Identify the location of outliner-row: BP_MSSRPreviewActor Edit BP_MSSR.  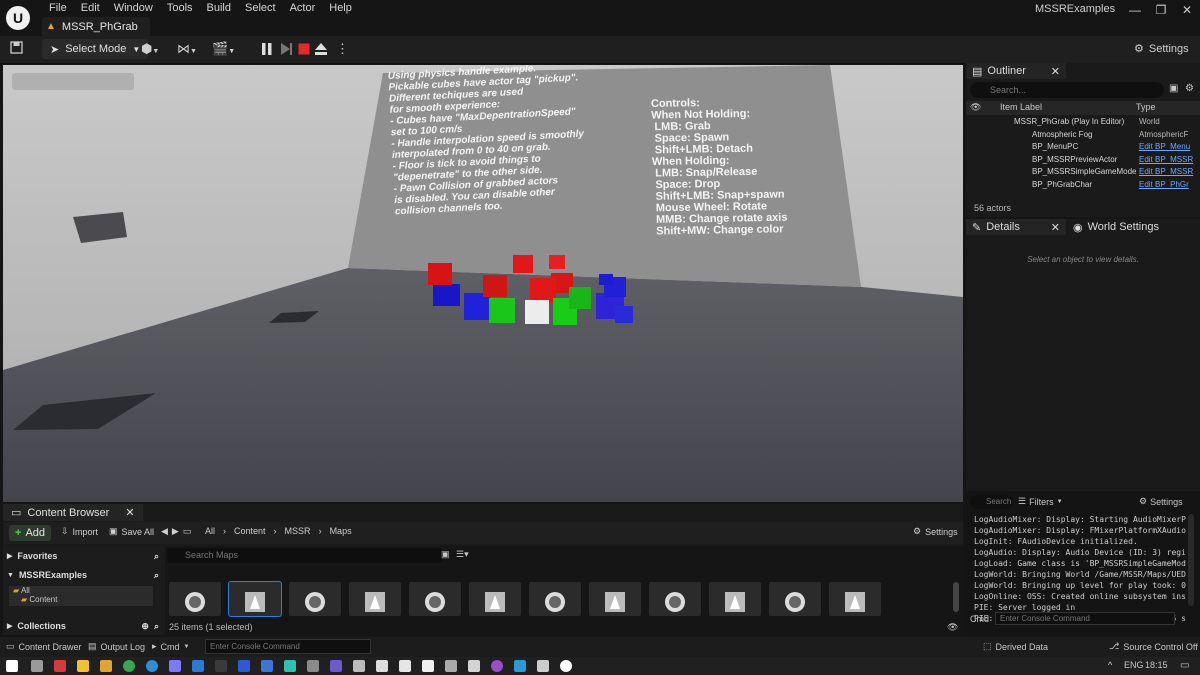
(1083, 161).